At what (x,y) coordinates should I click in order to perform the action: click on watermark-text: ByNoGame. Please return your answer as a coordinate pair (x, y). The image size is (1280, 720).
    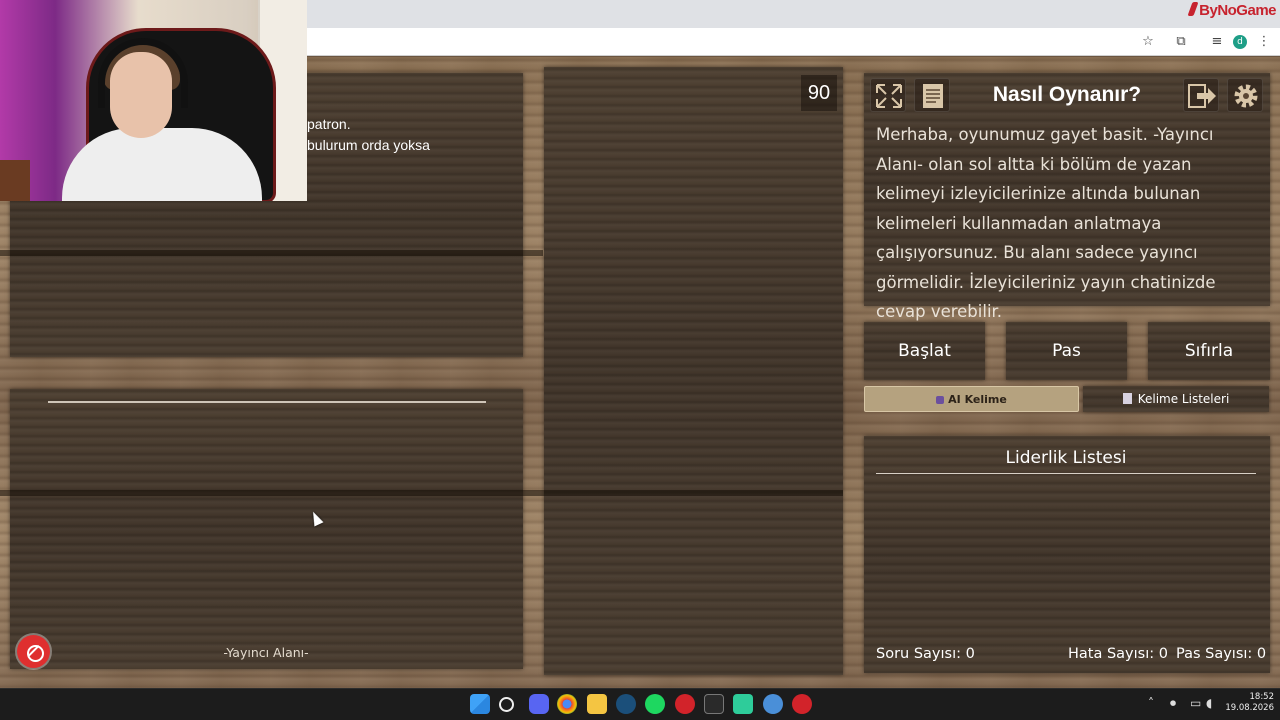
    Looking at the image, I should click on (1237, 10).